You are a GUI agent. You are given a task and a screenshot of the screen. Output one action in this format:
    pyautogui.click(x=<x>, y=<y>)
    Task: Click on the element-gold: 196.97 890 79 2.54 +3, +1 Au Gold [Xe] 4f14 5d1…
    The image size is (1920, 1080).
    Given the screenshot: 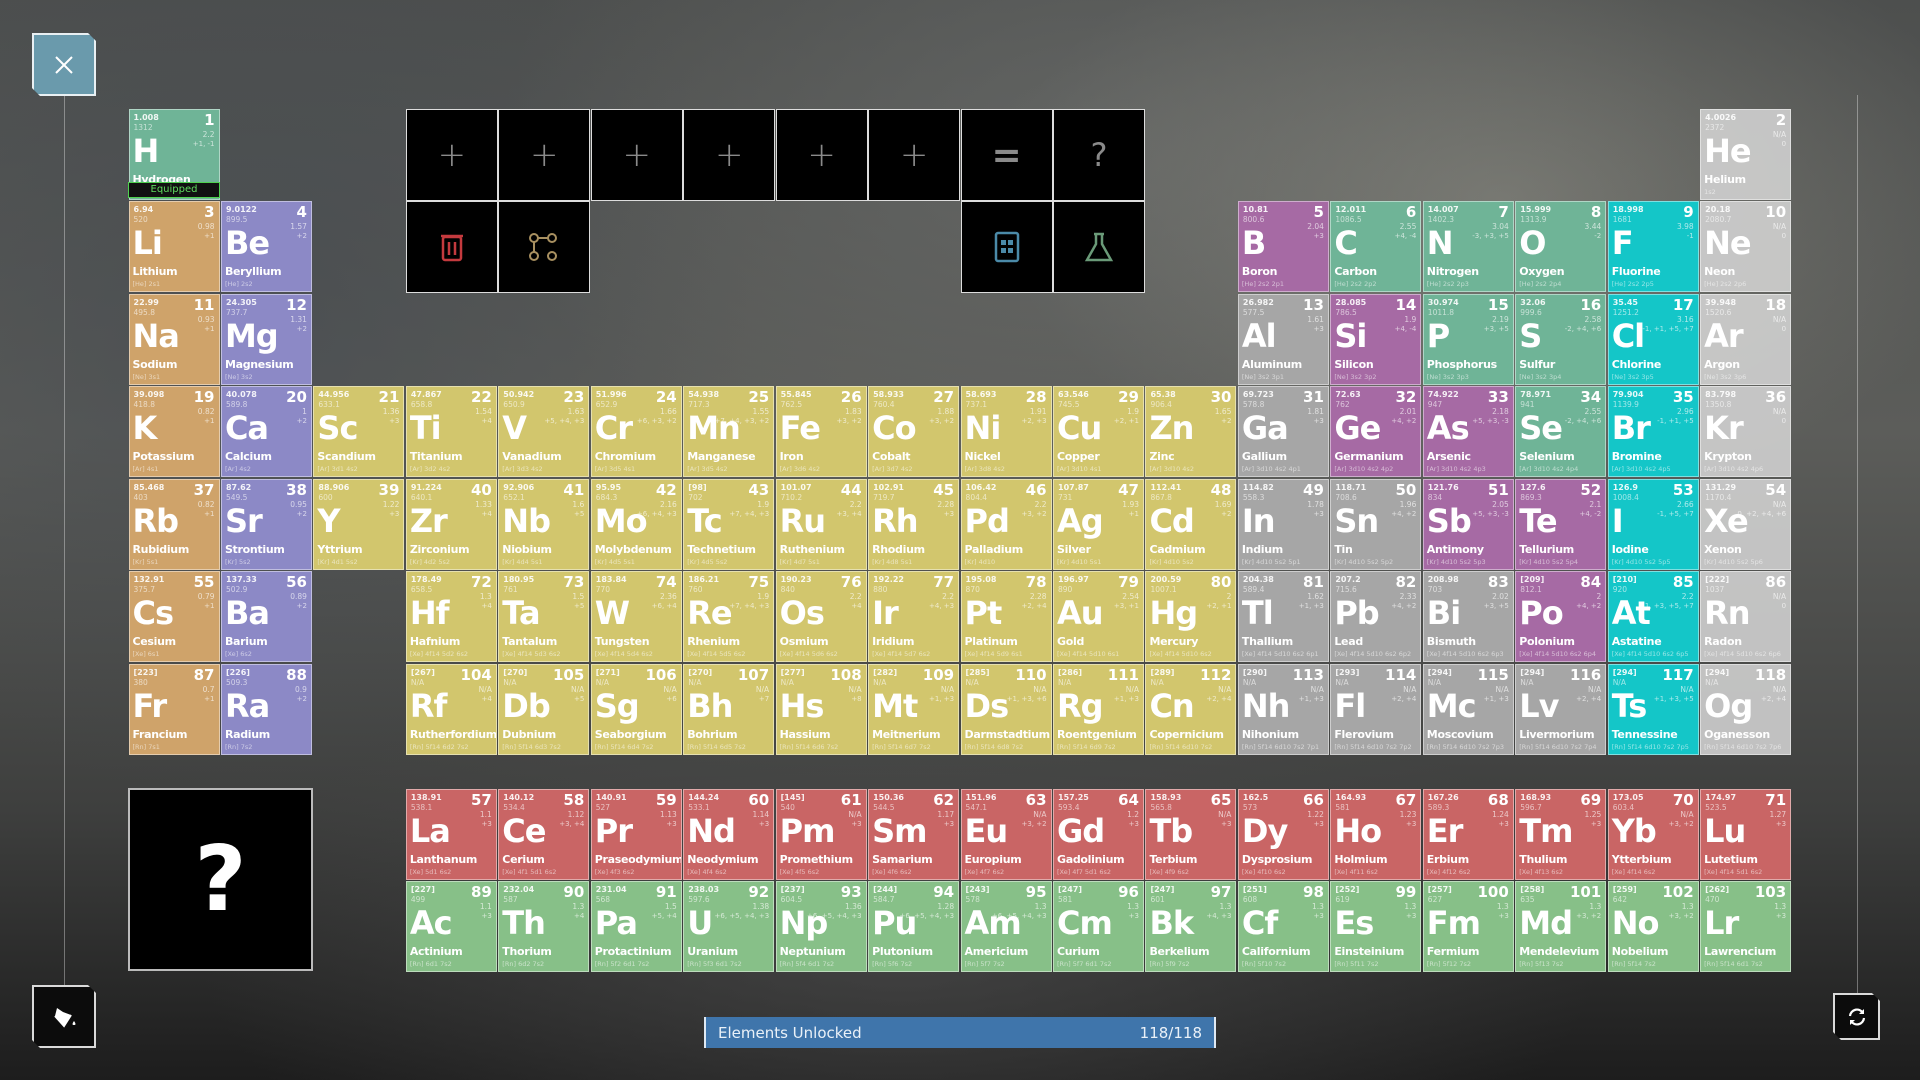 What is the action you would take?
    pyautogui.click(x=1098, y=617)
    